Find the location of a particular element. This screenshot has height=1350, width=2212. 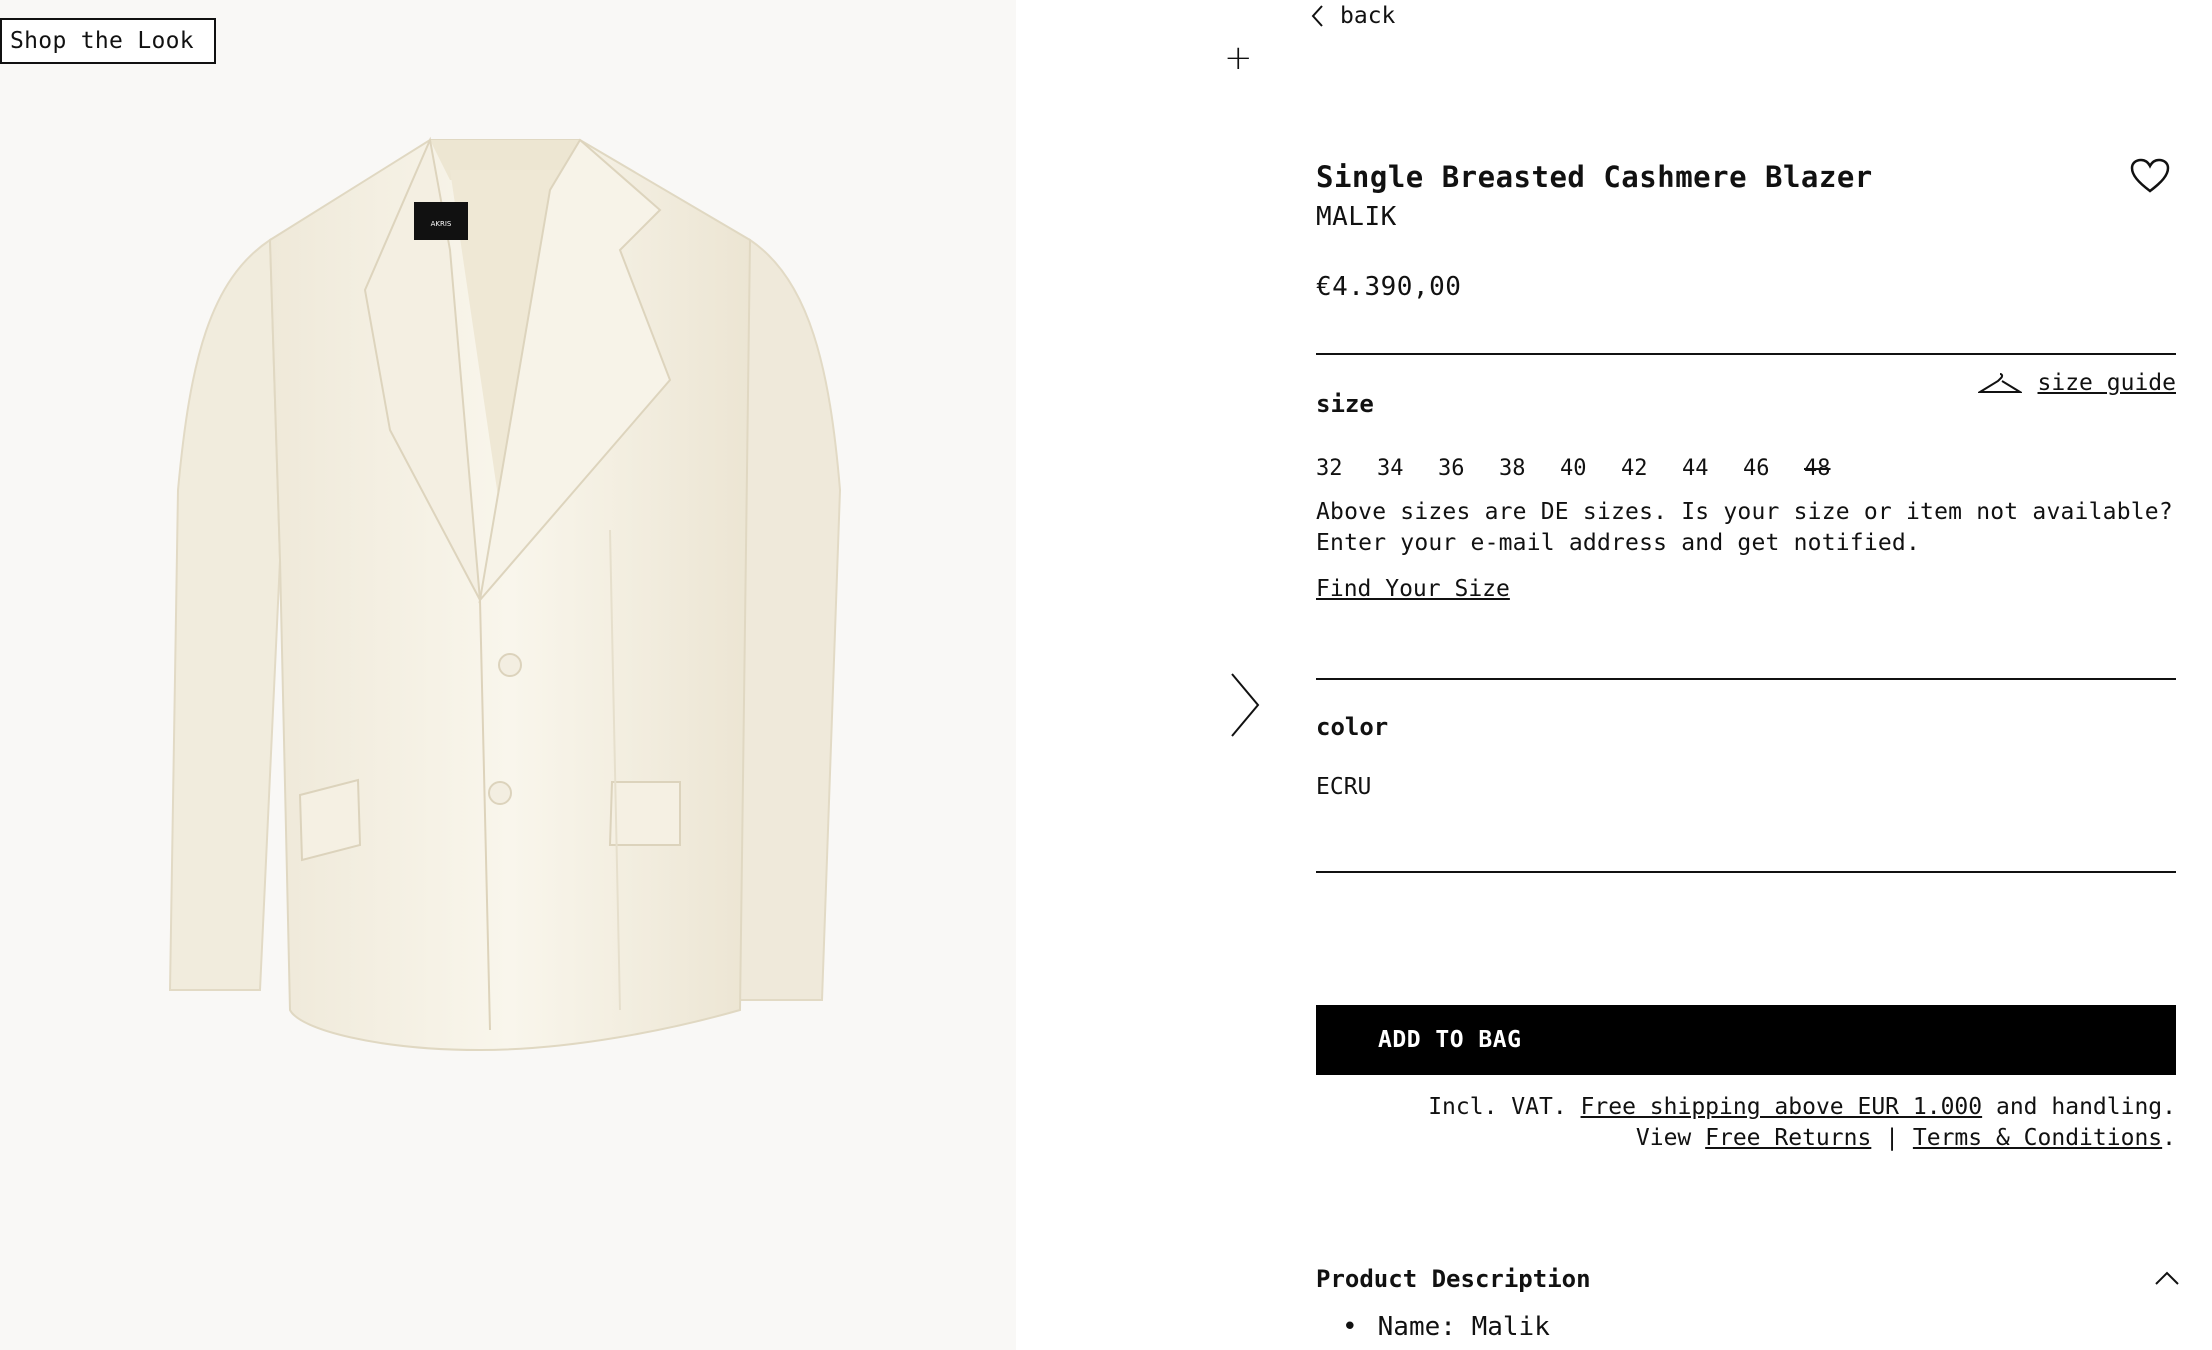

product-title: Single Breasted Cashmere Blazer is located at coordinates (1594, 177).